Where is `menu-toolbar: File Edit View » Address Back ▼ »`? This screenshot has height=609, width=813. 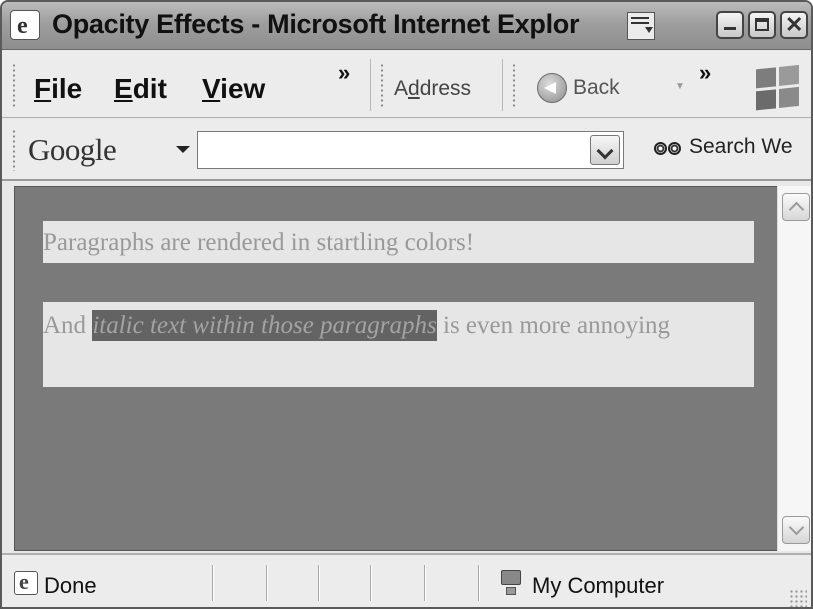 menu-toolbar: File Edit View » Address Back ▼ » is located at coordinates (406, 84).